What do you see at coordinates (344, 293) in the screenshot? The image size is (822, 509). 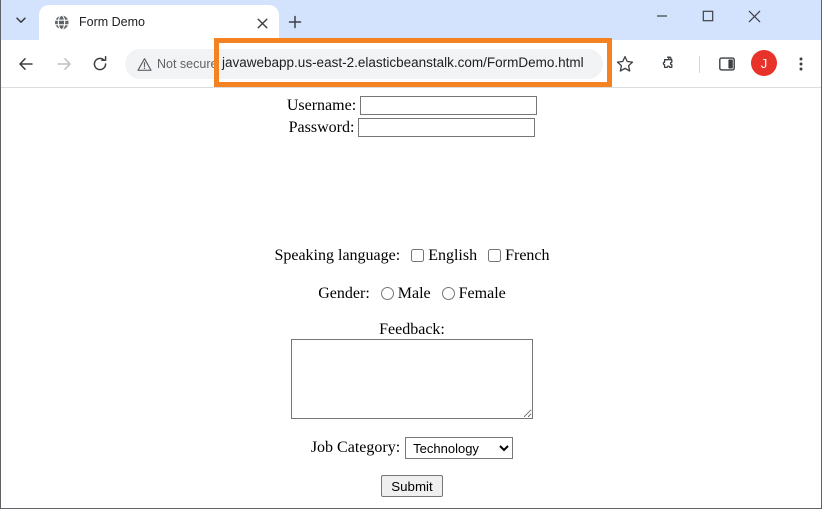 I see `gender-label: Gender:` at bounding box center [344, 293].